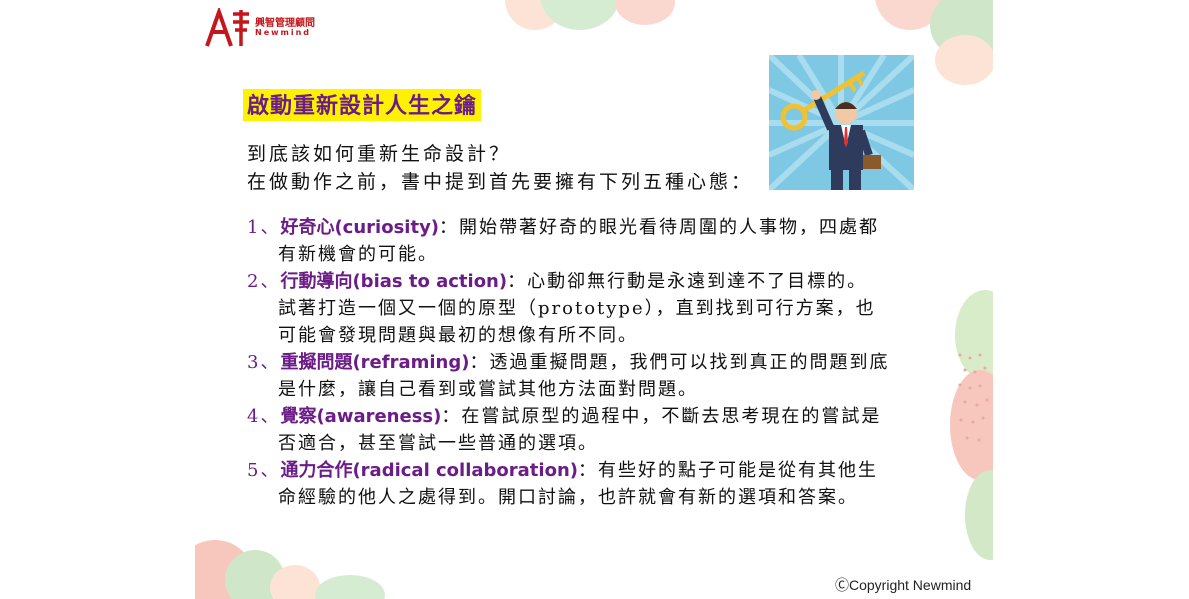 The height and width of the screenshot is (599, 1189). What do you see at coordinates (568, 497) in the screenshot?
I see `item-continuation: 命經驗的他人之處得到。開口討論，也許就會有新的選項和答案。` at bounding box center [568, 497].